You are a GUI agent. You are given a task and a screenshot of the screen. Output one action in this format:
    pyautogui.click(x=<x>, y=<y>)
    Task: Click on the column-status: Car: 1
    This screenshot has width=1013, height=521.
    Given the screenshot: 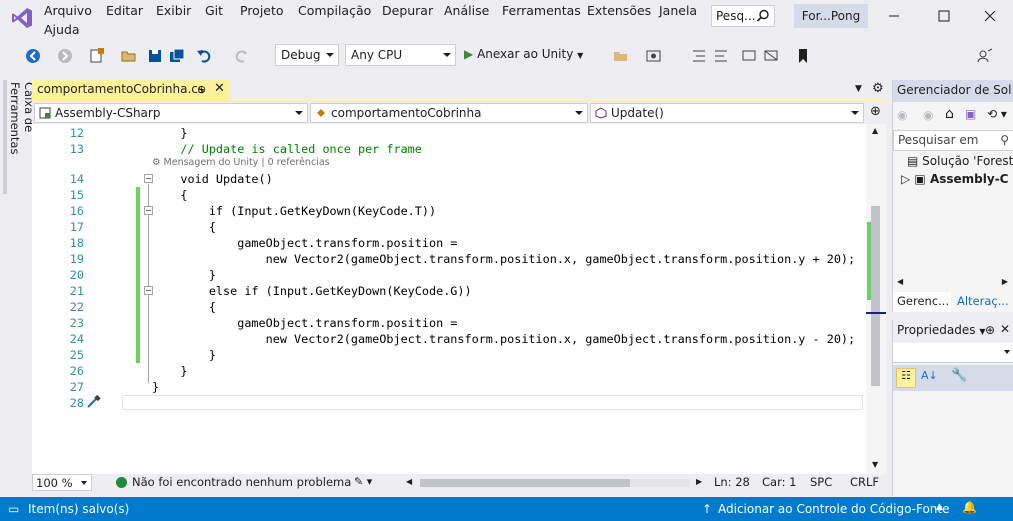 What is the action you would take?
    pyautogui.click(x=779, y=482)
    